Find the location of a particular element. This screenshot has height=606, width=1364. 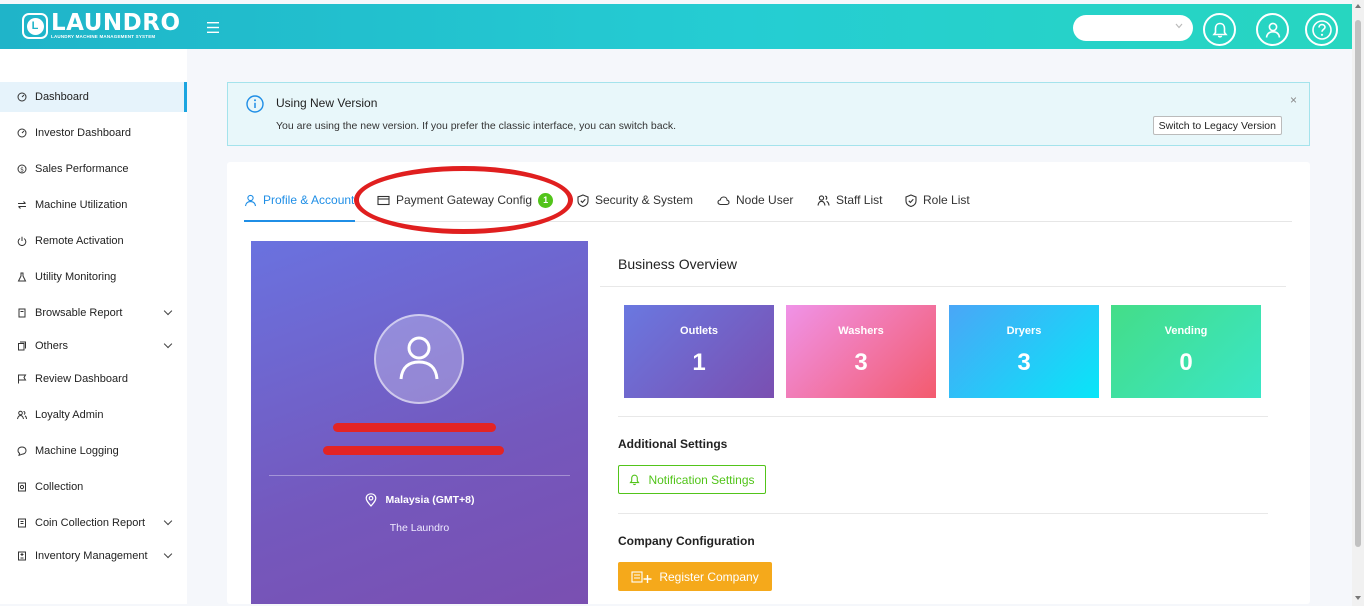

company-configuration-title: Company Configuration is located at coordinates (686, 541).